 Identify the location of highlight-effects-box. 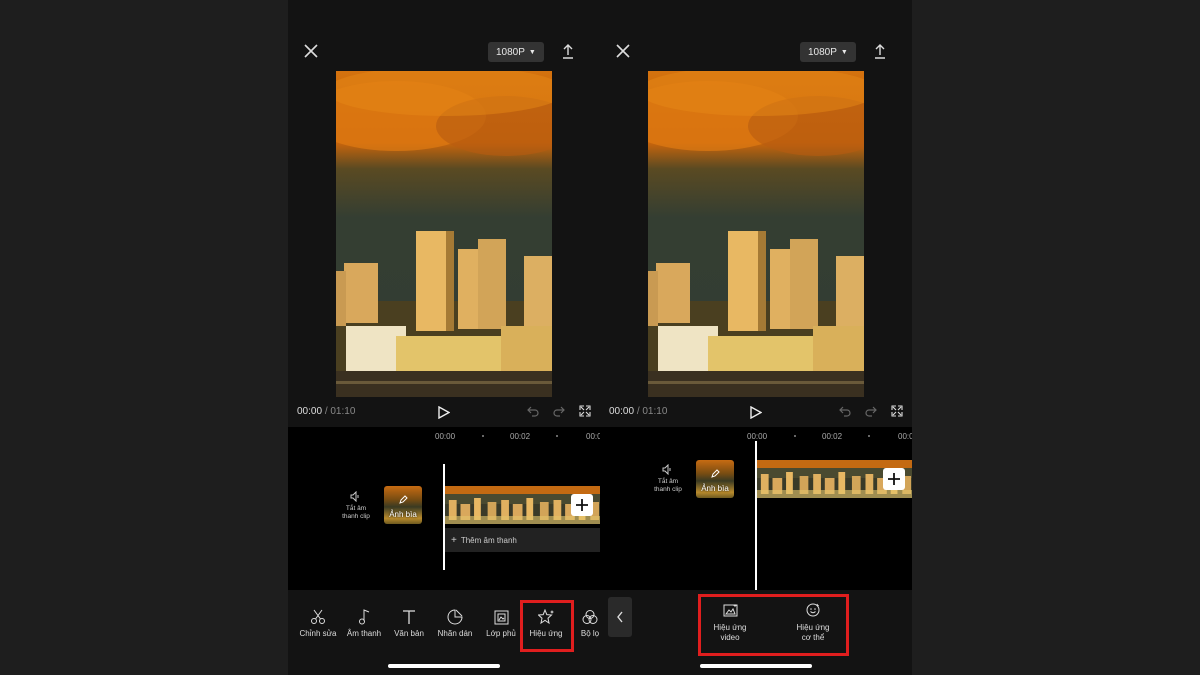
(547, 626).